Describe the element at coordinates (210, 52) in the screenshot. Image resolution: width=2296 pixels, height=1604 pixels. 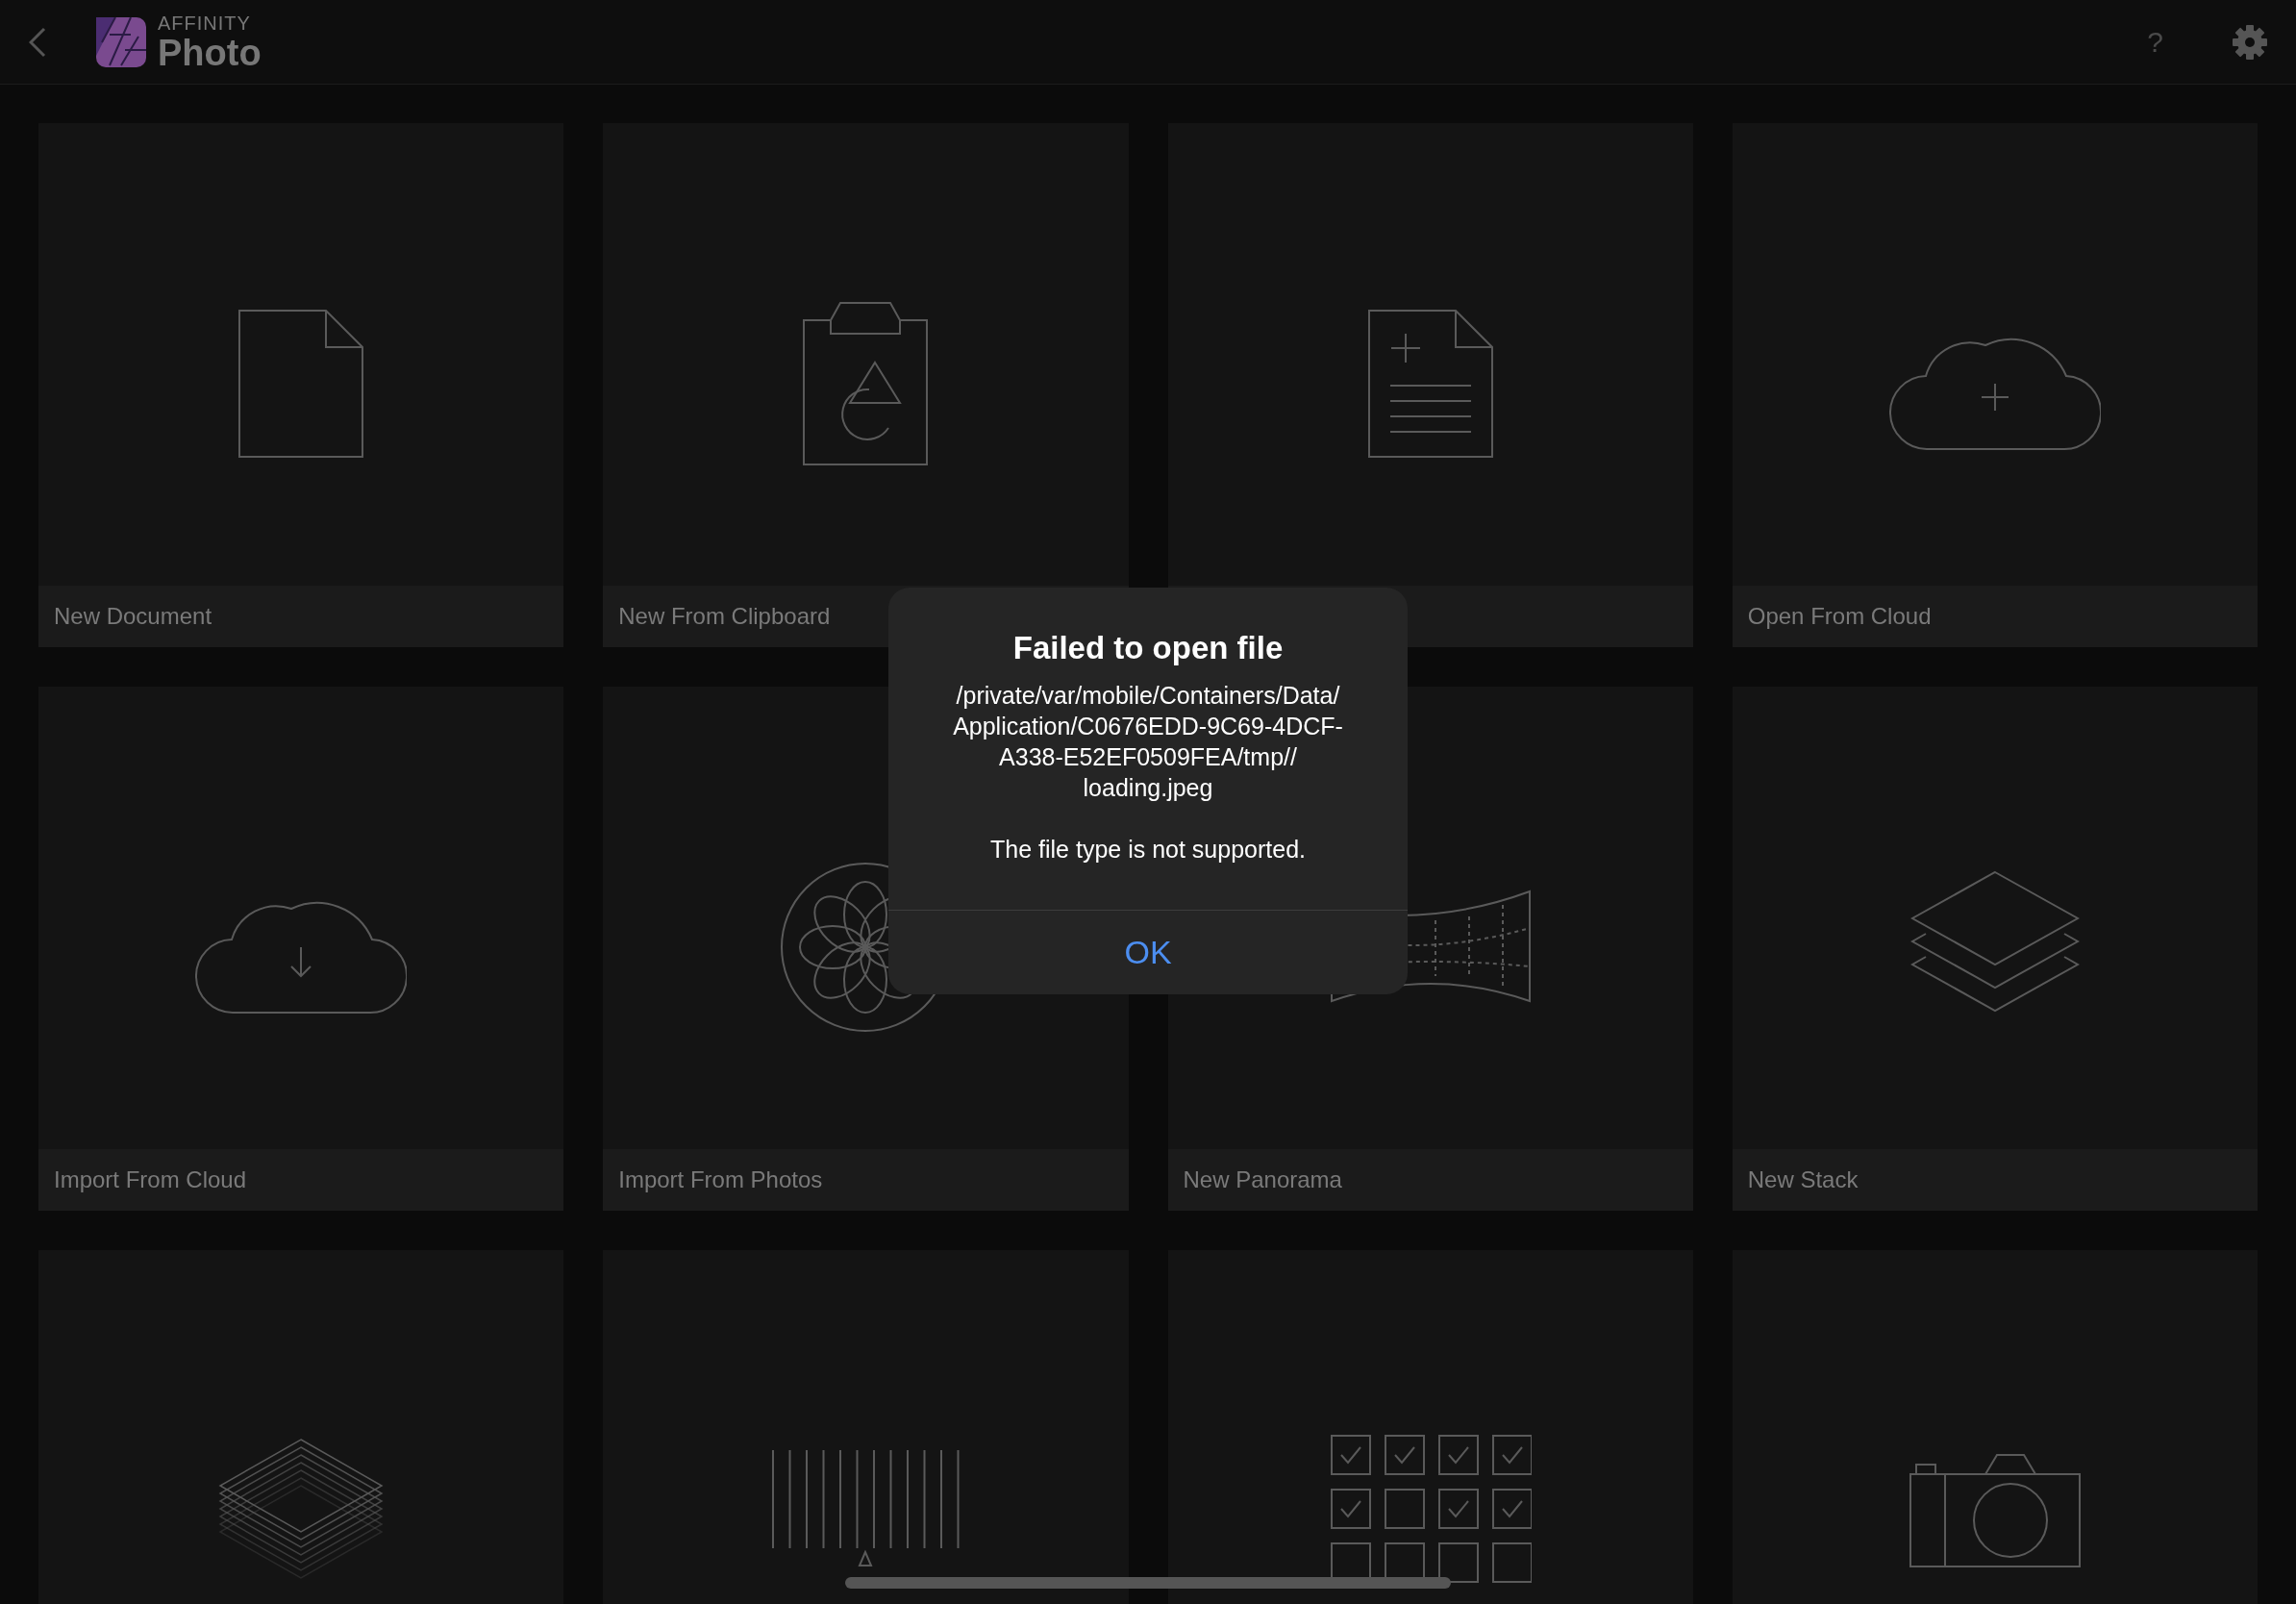
I see `app-name: Photo` at that location.